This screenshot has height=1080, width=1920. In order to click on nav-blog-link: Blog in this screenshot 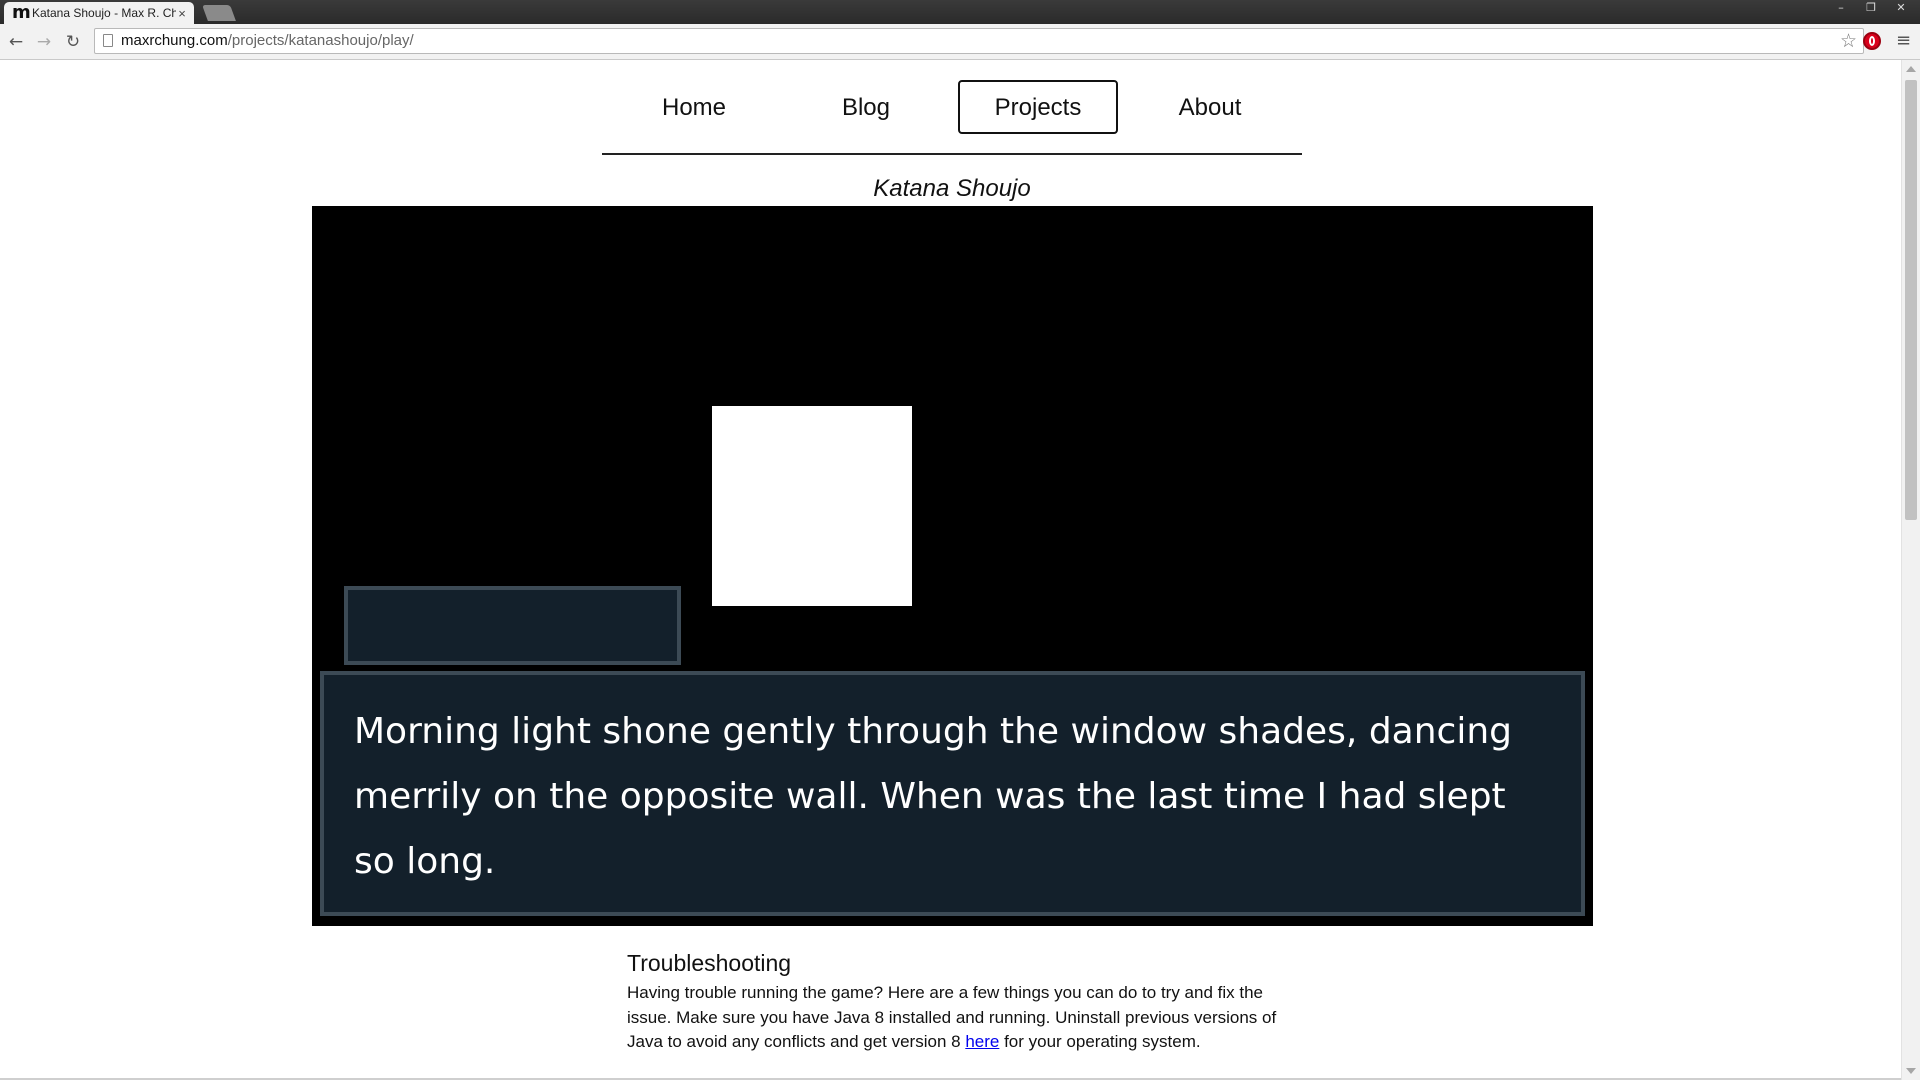, I will do `click(866, 107)`.